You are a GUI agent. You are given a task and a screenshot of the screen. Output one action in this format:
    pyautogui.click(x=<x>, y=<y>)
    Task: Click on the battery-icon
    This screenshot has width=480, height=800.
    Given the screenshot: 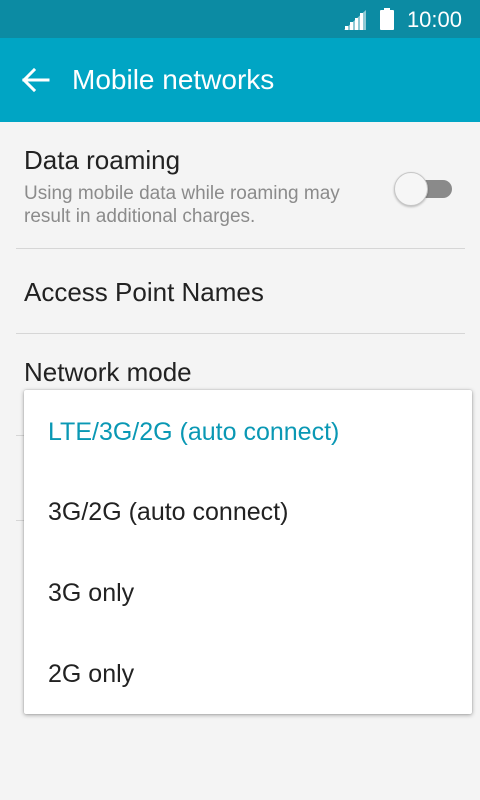 What is the action you would take?
    pyautogui.click(x=387, y=19)
    